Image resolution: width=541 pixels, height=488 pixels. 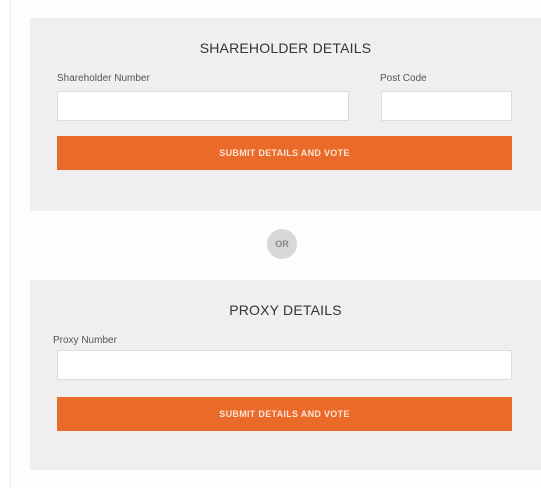 What do you see at coordinates (284, 365) in the screenshot?
I see `proxy-number-input` at bounding box center [284, 365].